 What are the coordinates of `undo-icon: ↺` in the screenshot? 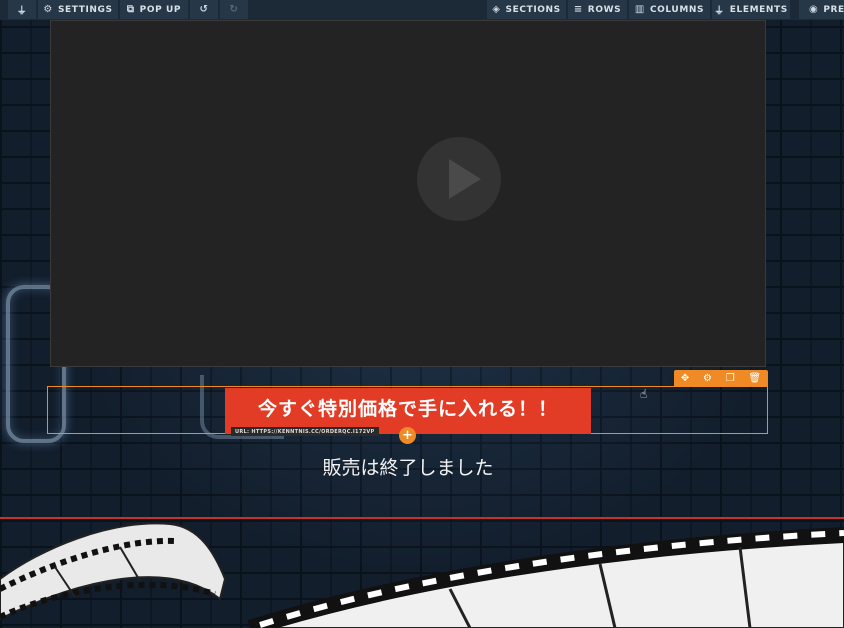 It's located at (204, 9).